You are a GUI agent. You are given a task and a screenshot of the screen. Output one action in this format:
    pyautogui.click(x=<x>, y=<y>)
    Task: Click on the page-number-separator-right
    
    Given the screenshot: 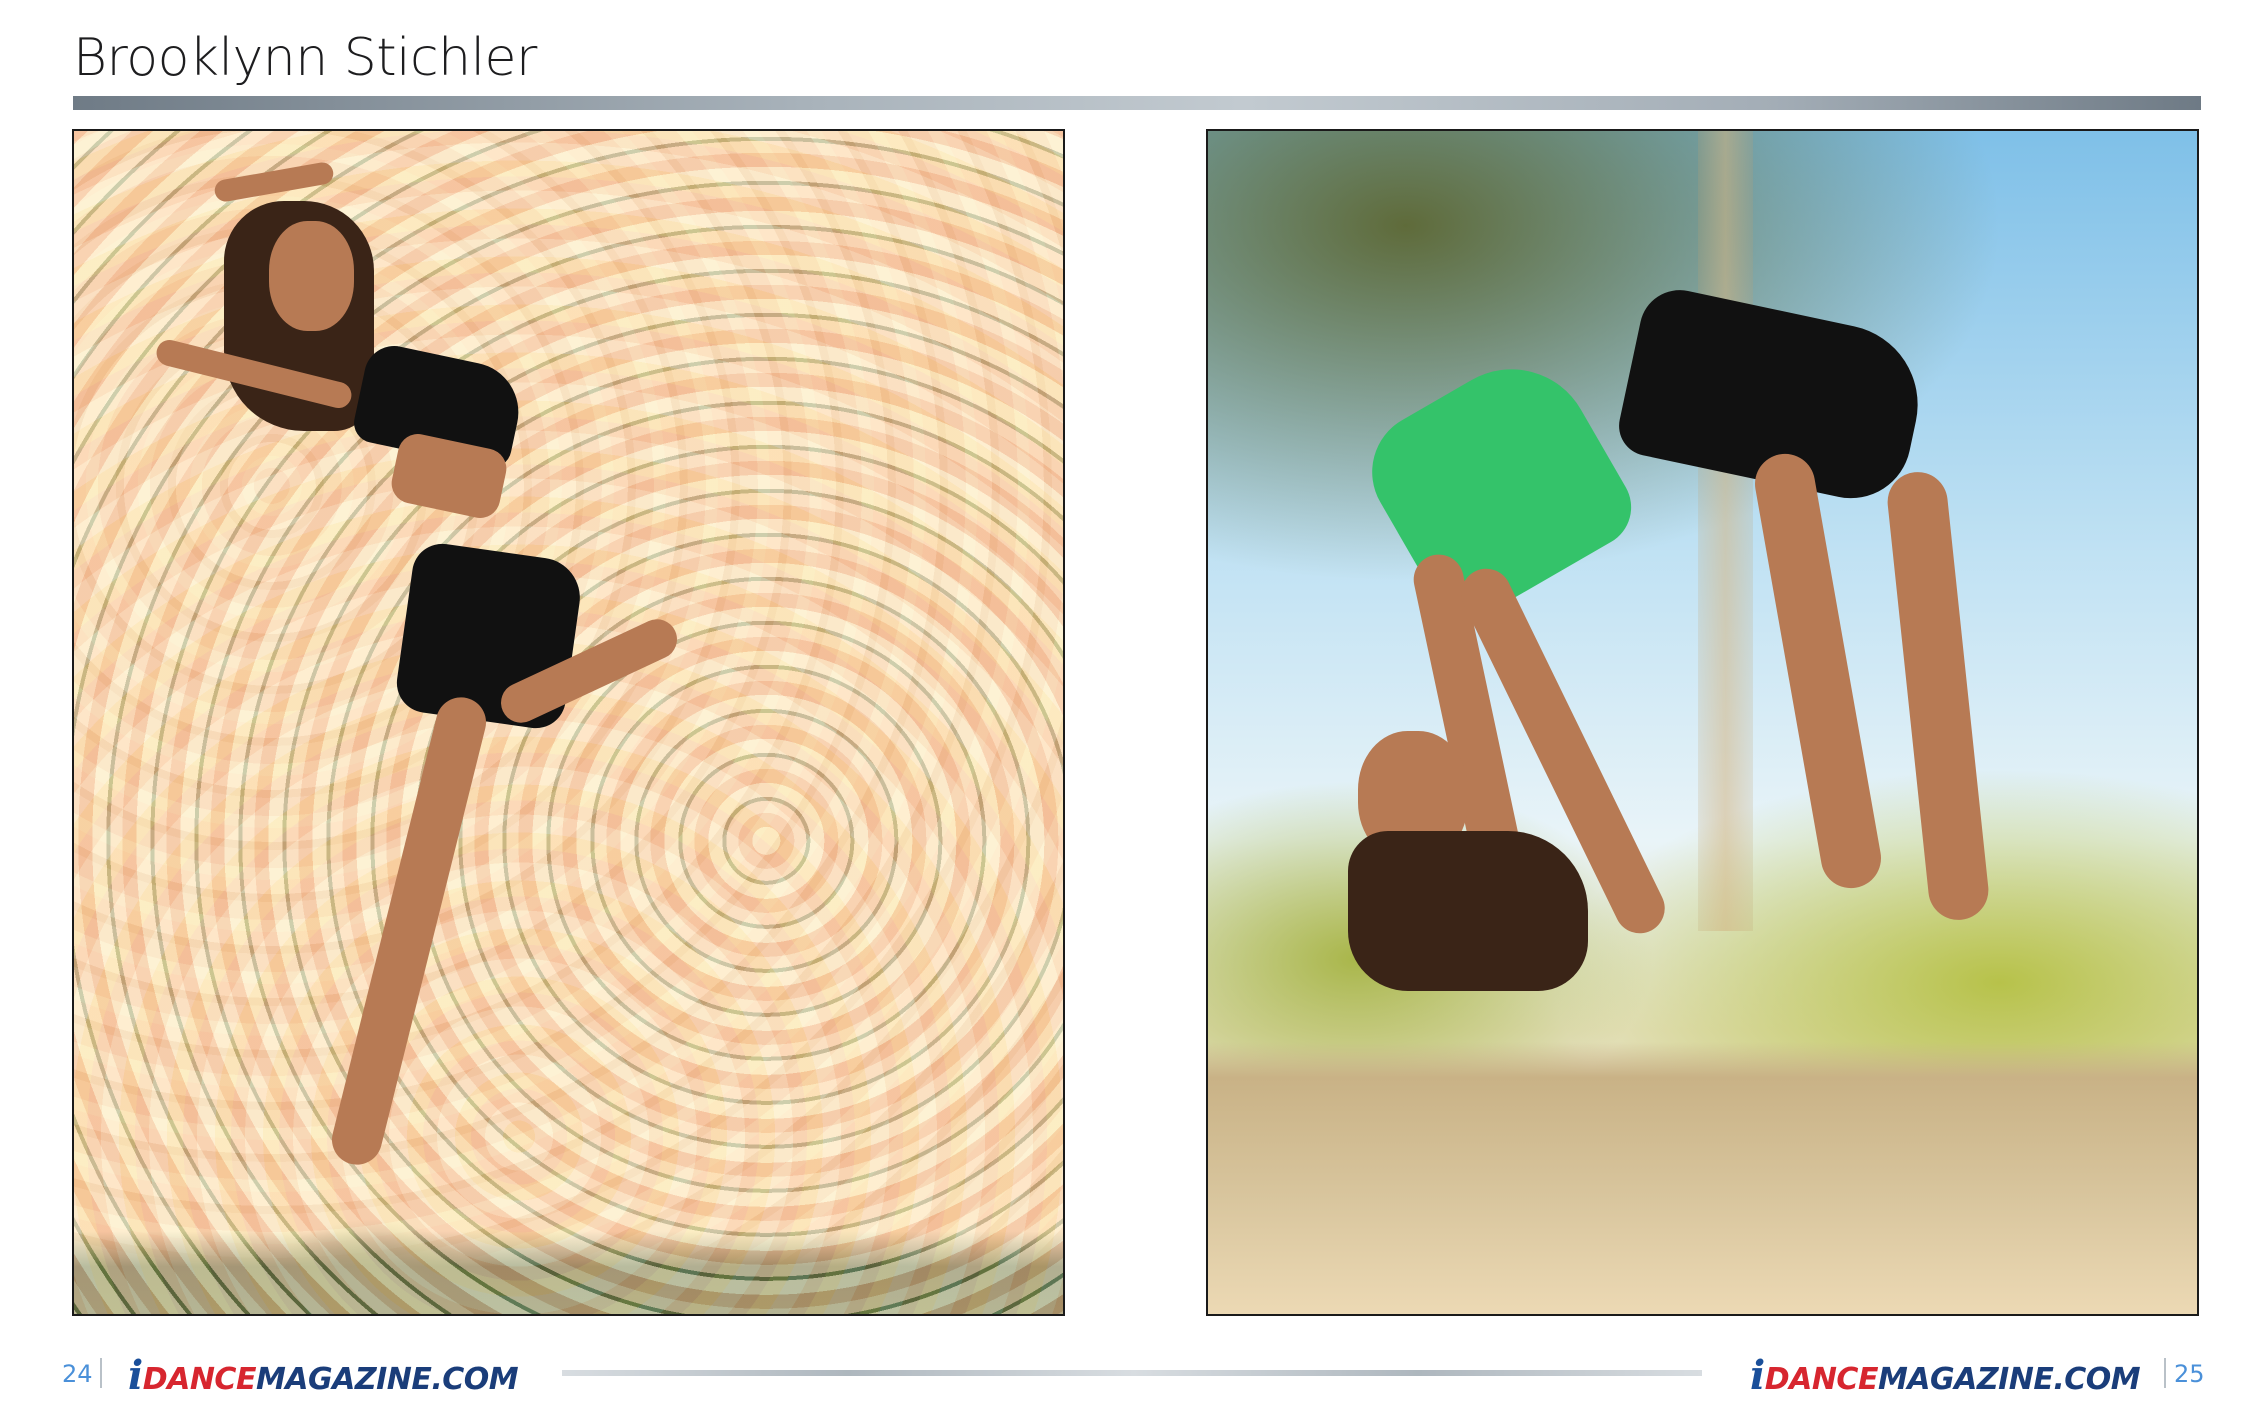 What is the action you would take?
    pyautogui.click(x=2165, y=1373)
    